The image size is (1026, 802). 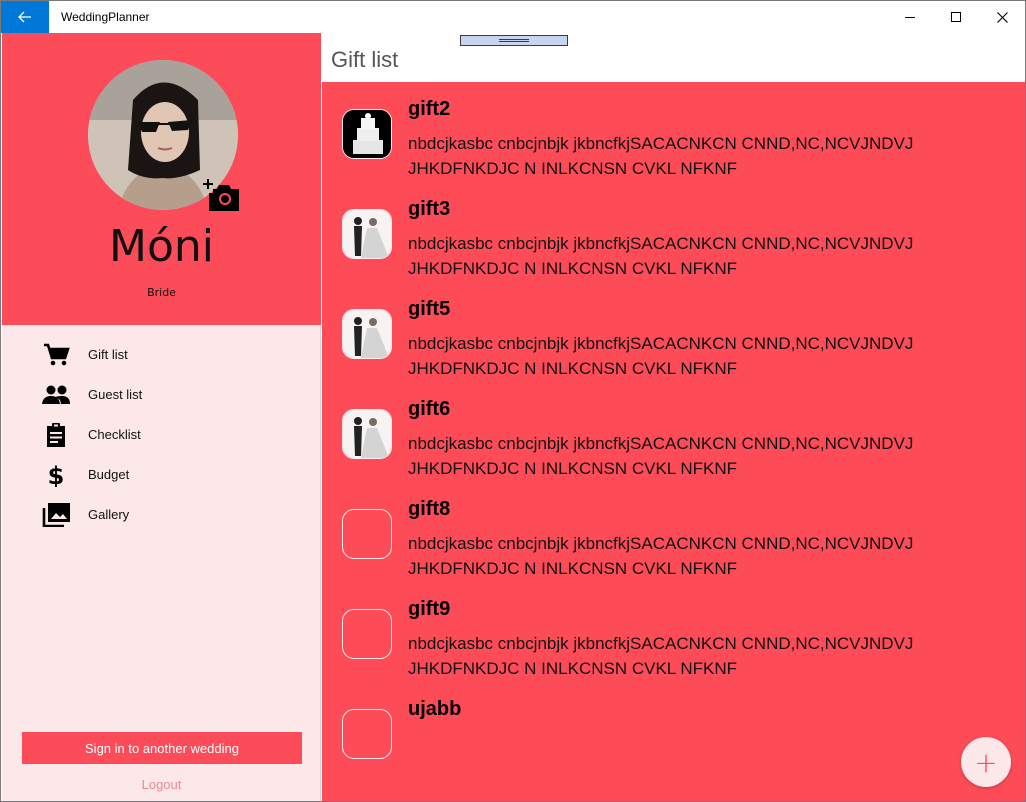 I want to click on logout-link: Logout, so click(x=161, y=784).